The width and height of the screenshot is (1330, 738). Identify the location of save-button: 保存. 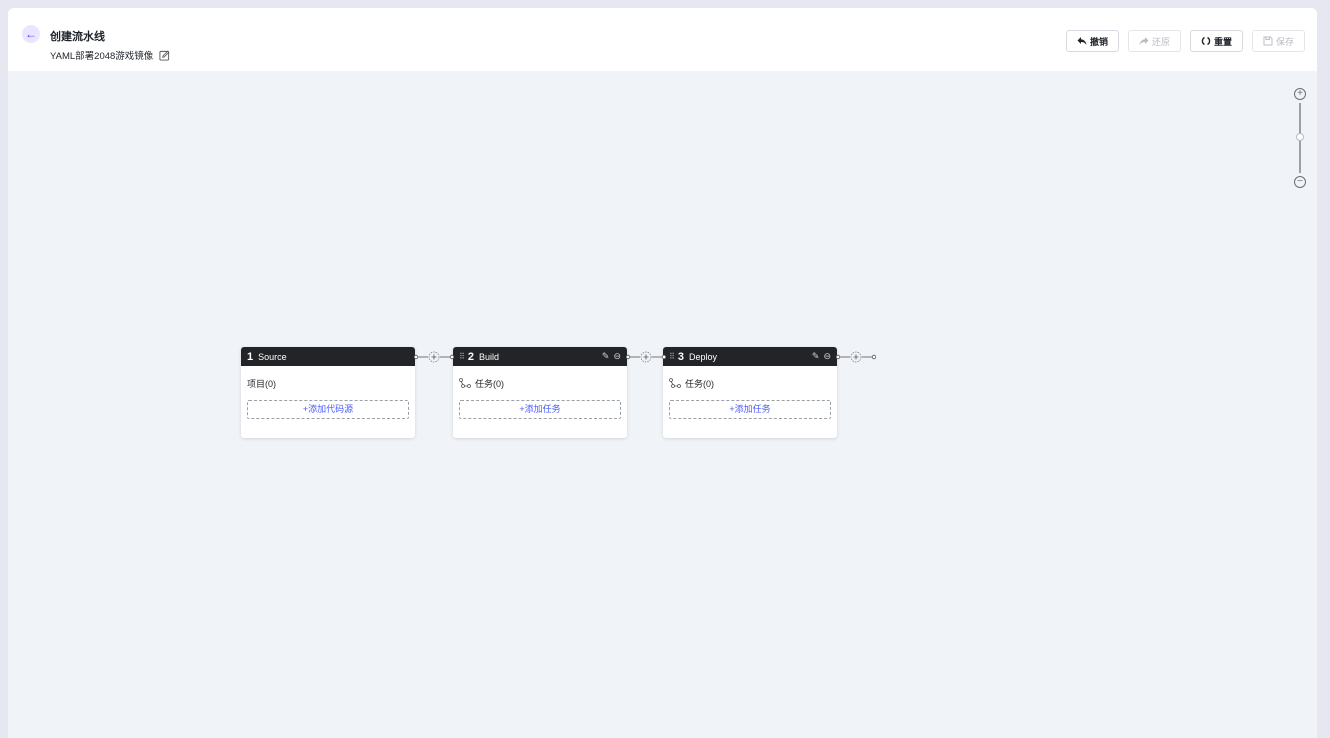
(1278, 41).